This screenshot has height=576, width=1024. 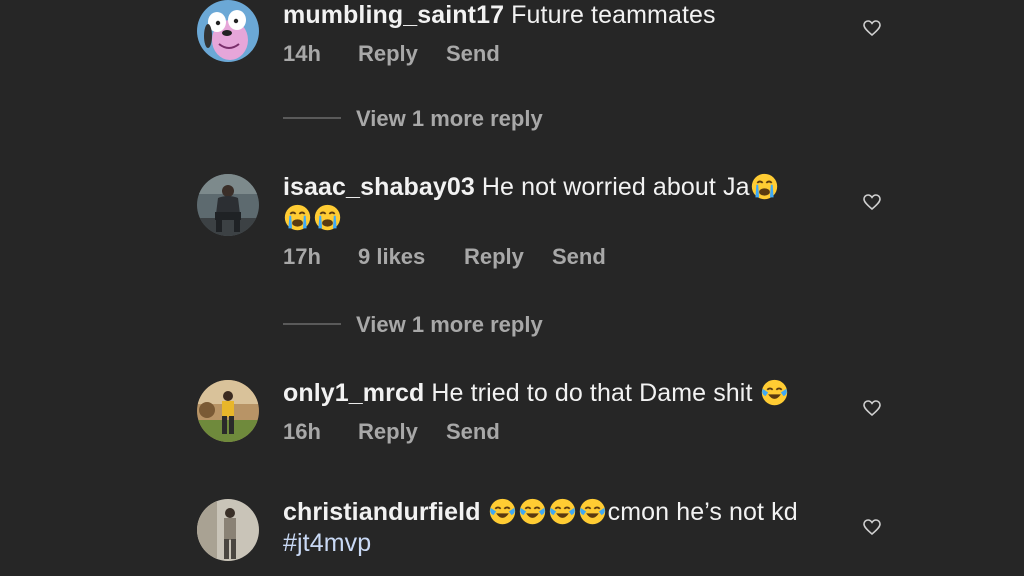 I want to click on hashtag-link: #jt4mvp, so click(x=327, y=543).